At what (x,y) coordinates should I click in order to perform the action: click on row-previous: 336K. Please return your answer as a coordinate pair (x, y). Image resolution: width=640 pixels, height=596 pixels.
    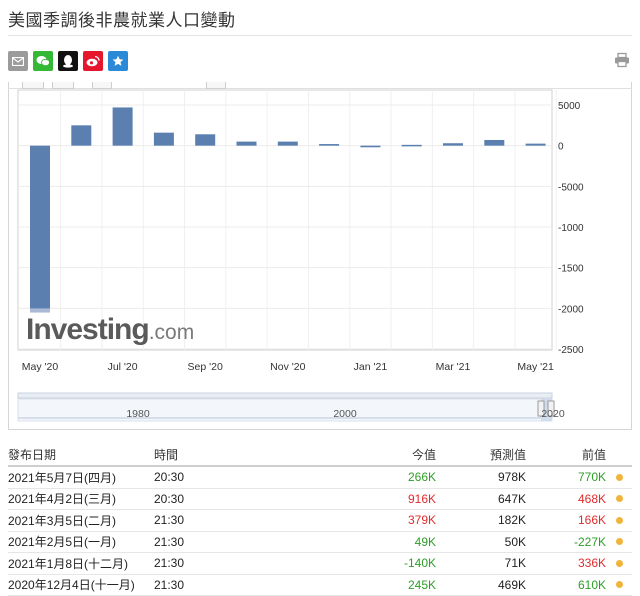
    Looking at the image, I should click on (566, 563).